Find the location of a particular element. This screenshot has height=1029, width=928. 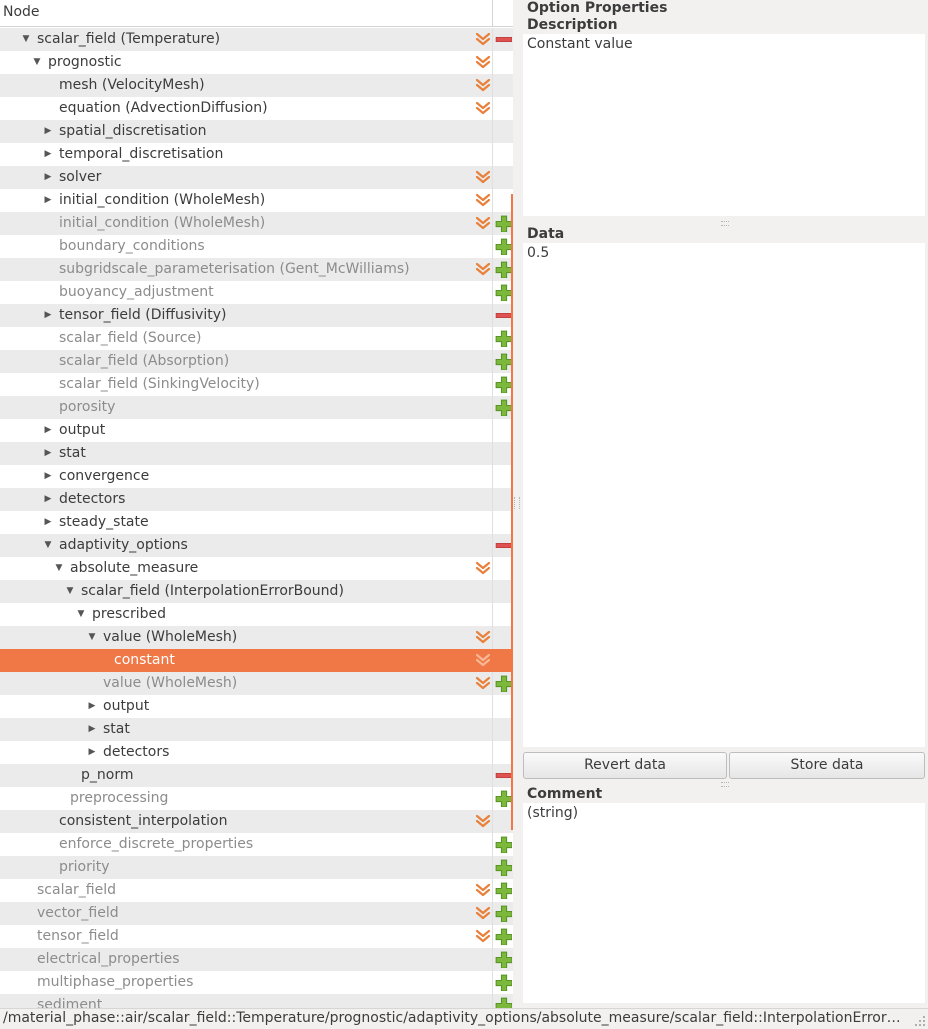

tree-row: value (WholeMesh) is located at coordinates (256, 683).